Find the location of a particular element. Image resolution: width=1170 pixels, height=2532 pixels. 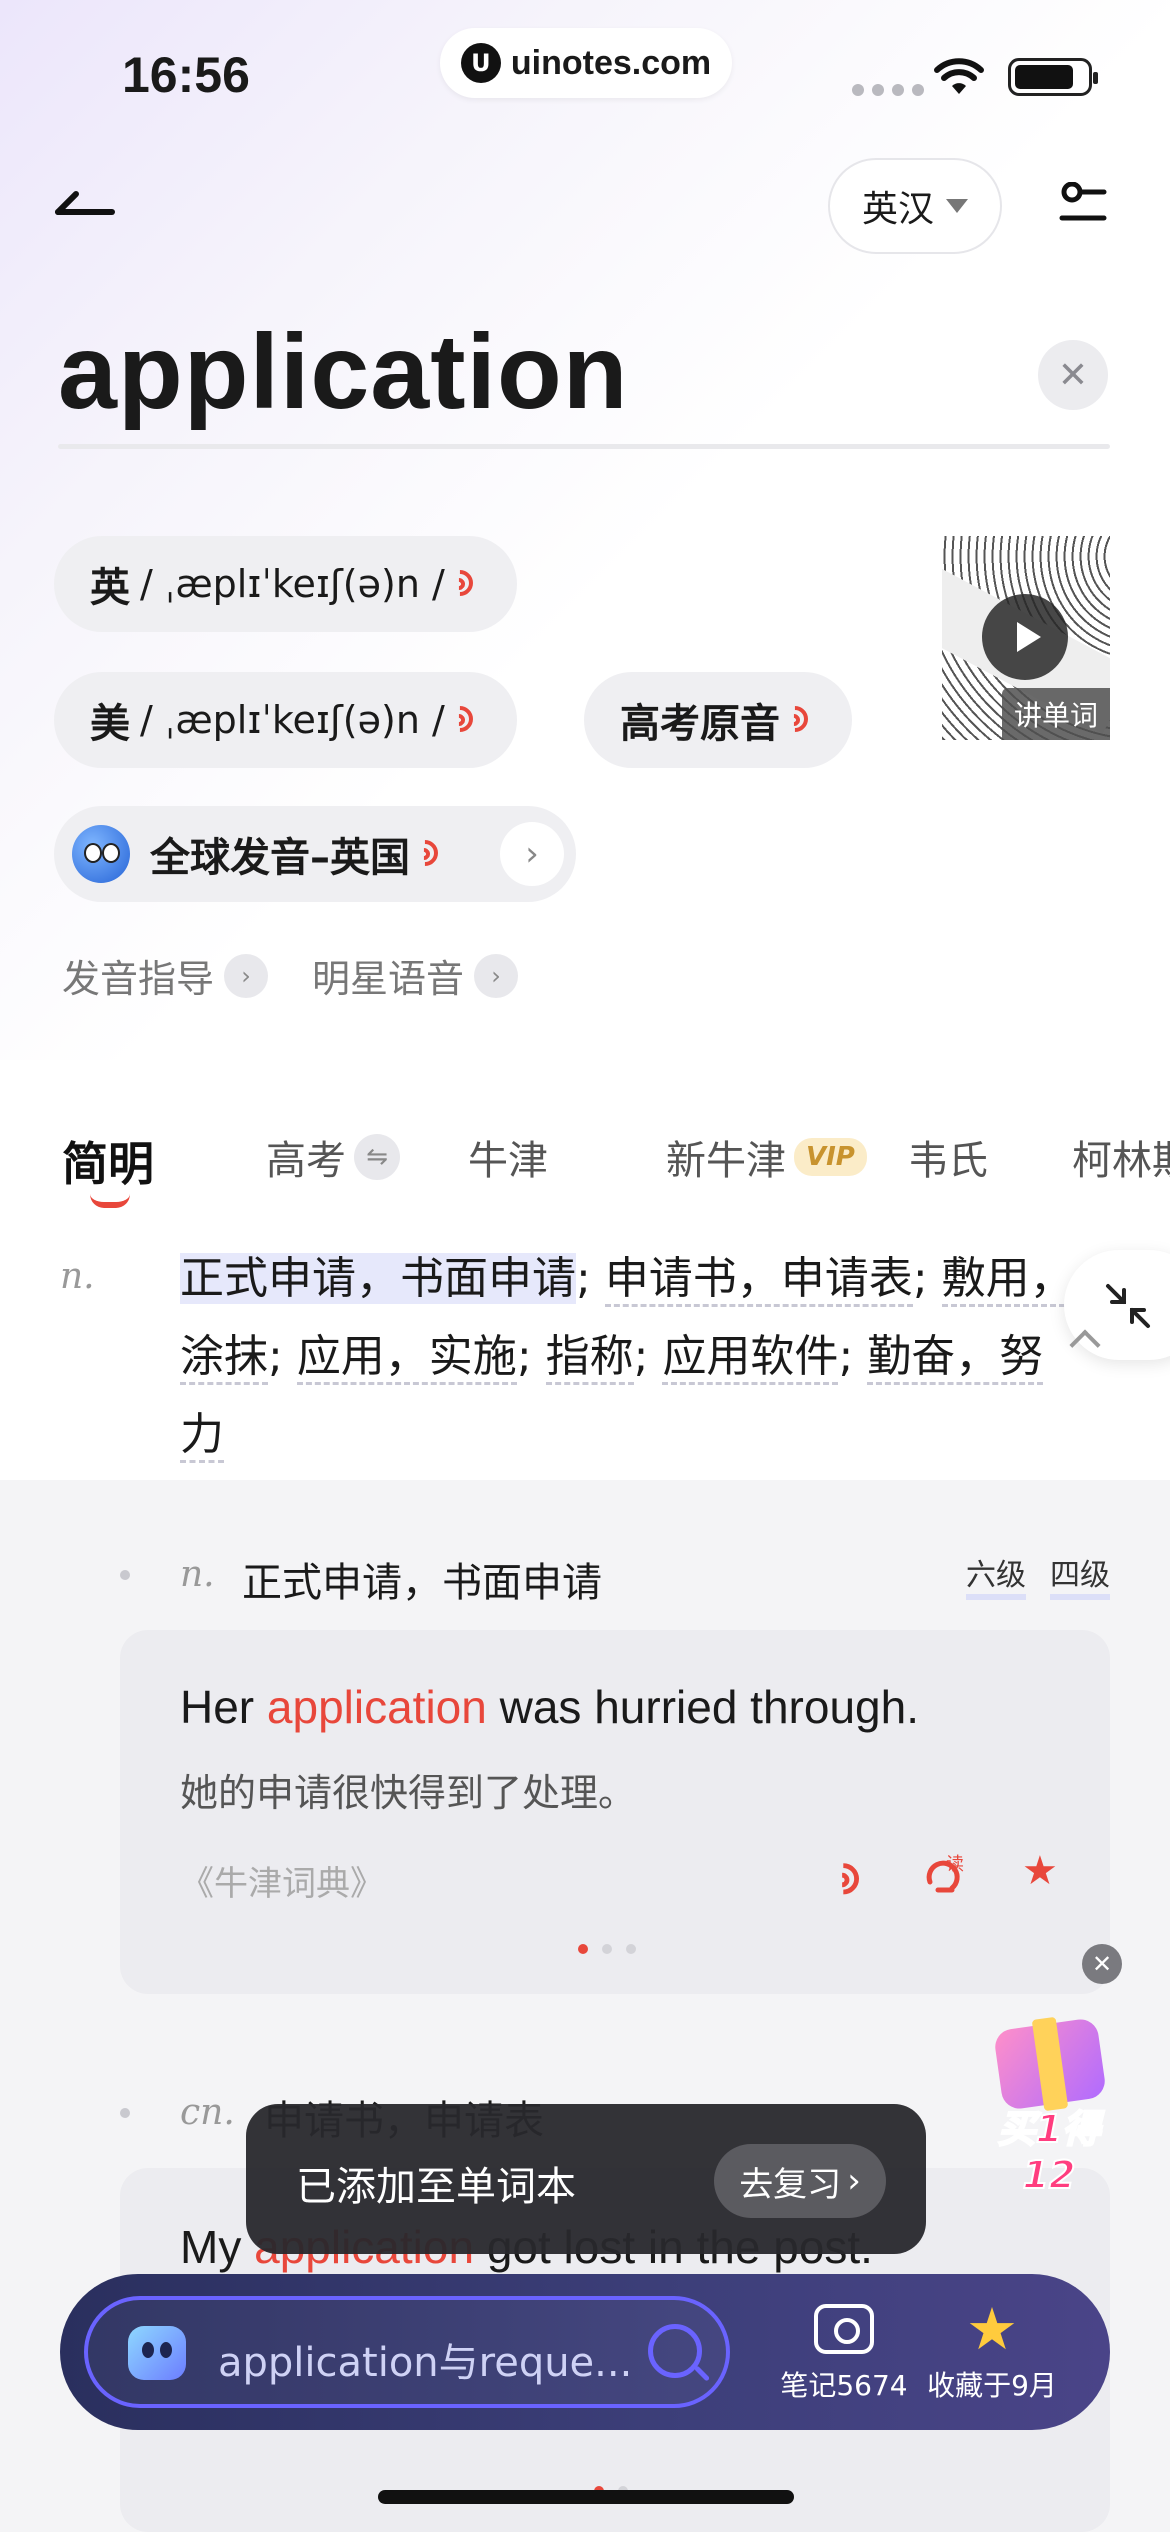

url-text: uinotes.com is located at coordinates (611, 62).